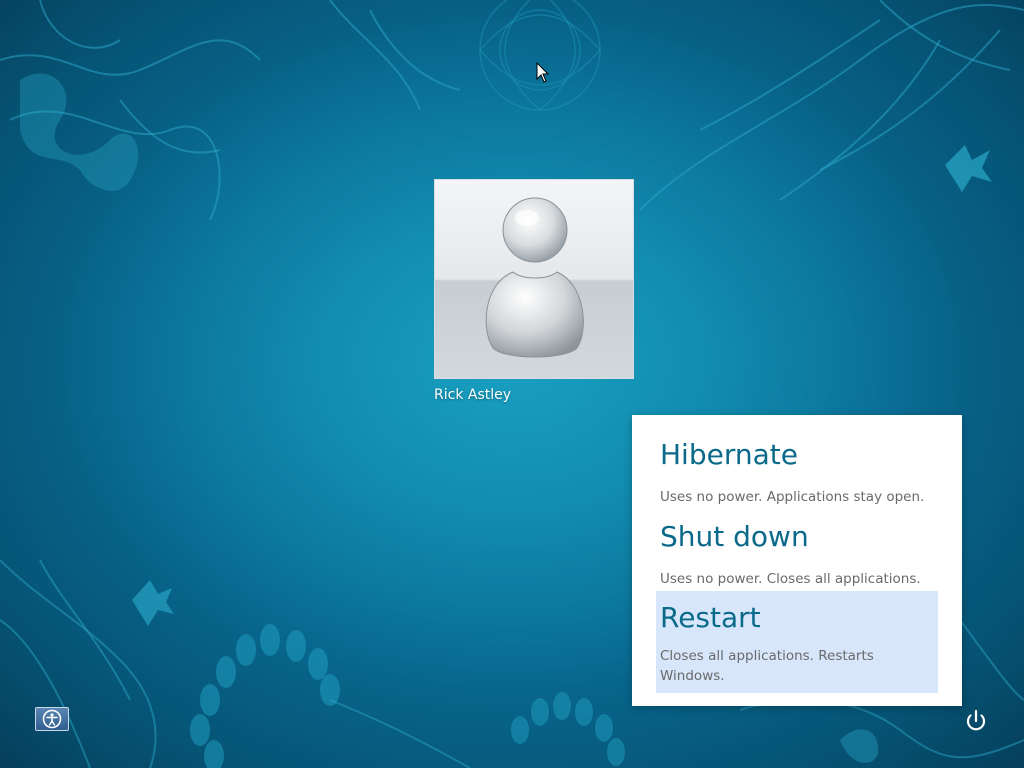  What do you see at coordinates (792, 497) in the screenshot?
I see `hibernate-description: Uses no power. Applications stay open.` at bounding box center [792, 497].